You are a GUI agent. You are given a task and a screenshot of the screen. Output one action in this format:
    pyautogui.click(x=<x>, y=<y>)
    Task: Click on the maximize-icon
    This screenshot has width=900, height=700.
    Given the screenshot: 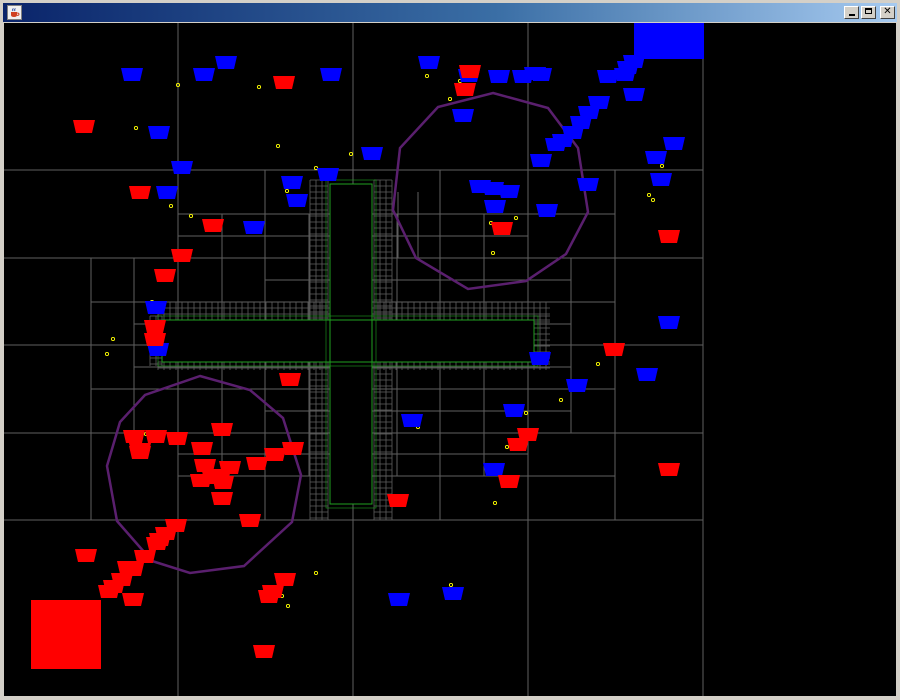 What is the action you would take?
    pyautogui.click(x=868, y=11)
    